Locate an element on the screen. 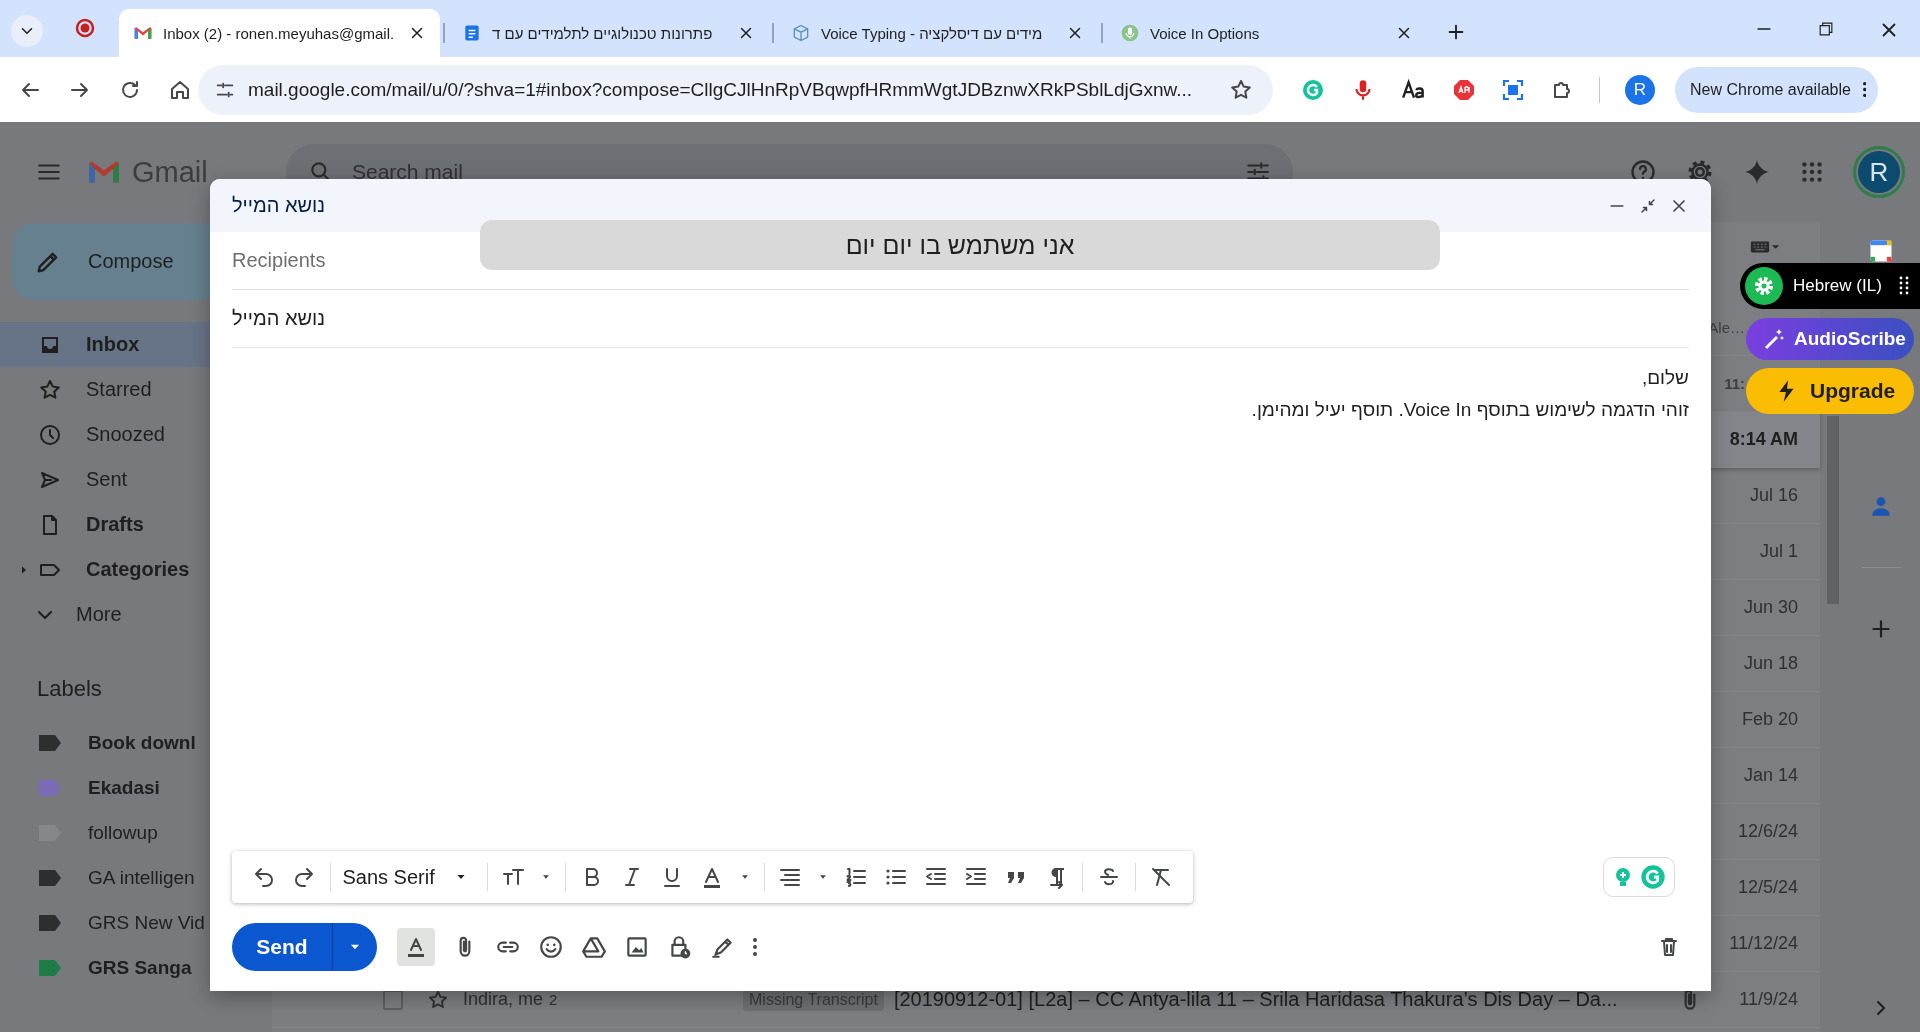  body-text: שלום, is located at coordinates (1664, 378).